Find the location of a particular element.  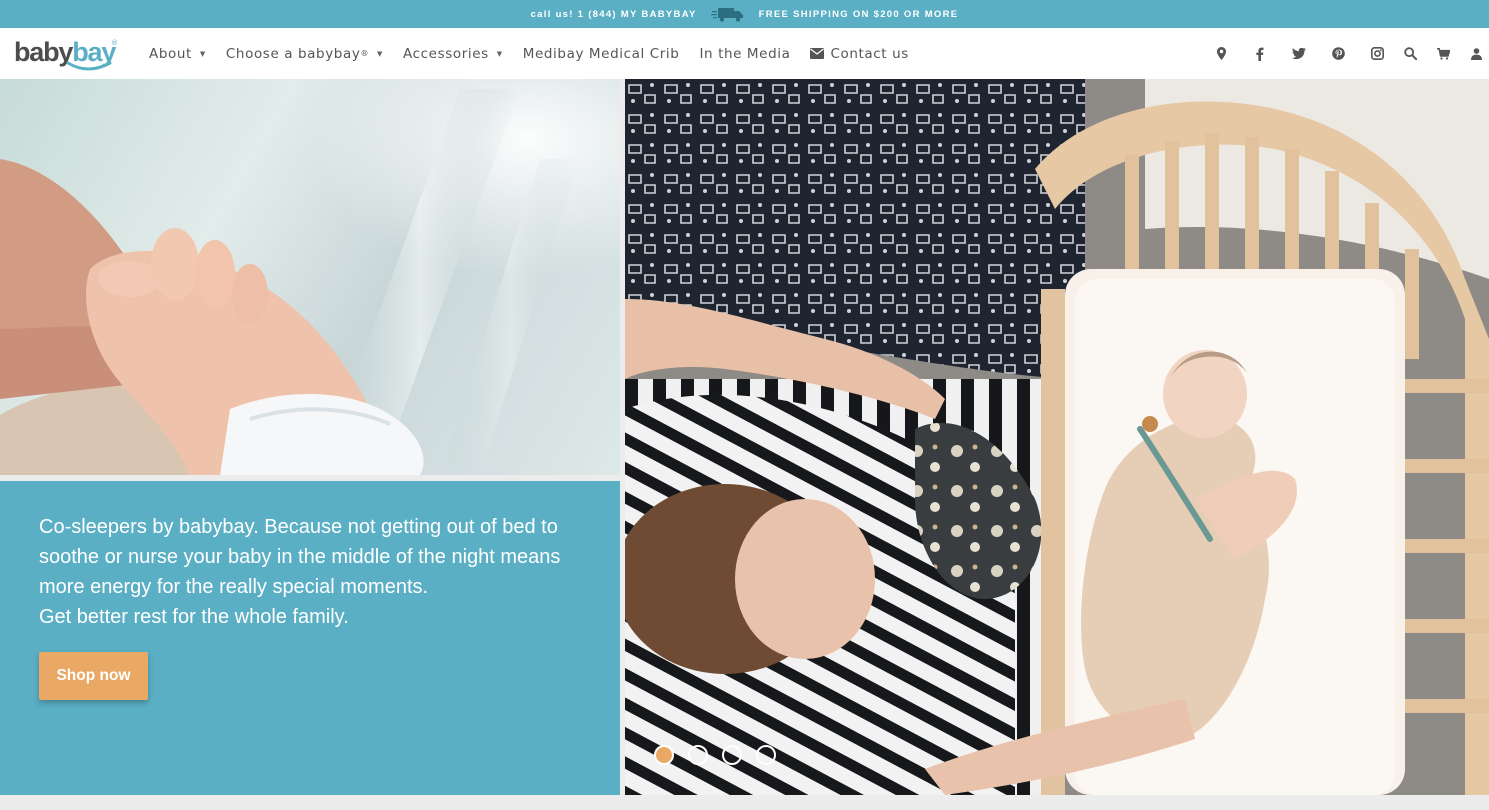

nav-item-medibay: Medibay Medical Crib is located at coordinates (601, 54).